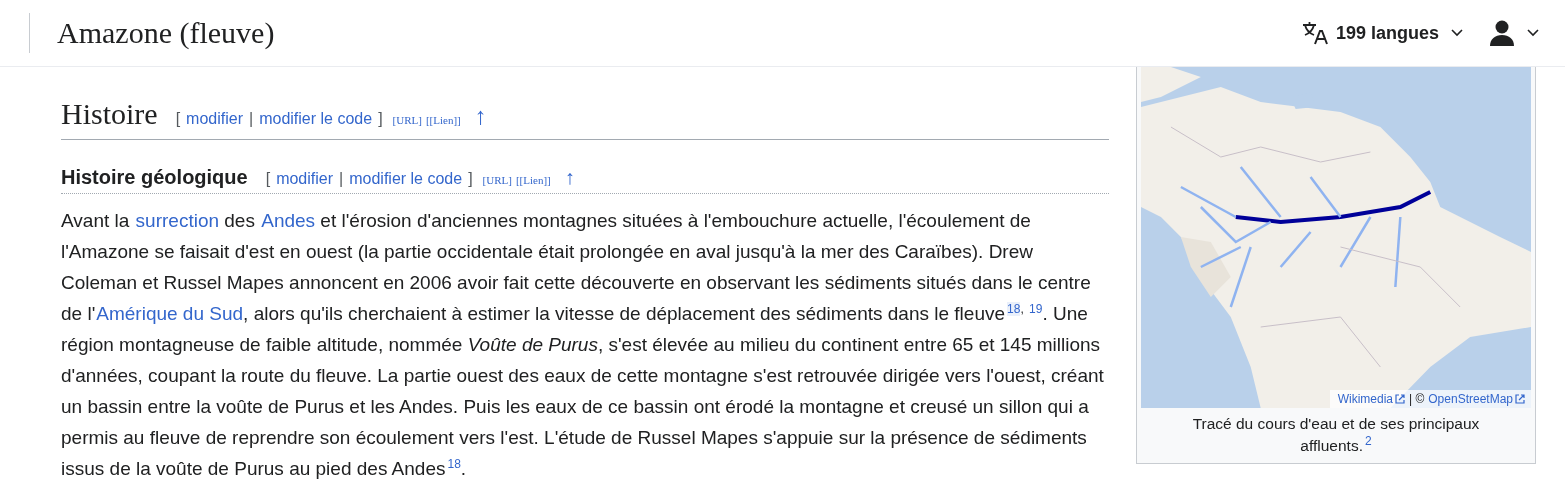  Describe the element at coordinates (109, 114) in the screenshot. I see `section-heading: Histoire` at that location.